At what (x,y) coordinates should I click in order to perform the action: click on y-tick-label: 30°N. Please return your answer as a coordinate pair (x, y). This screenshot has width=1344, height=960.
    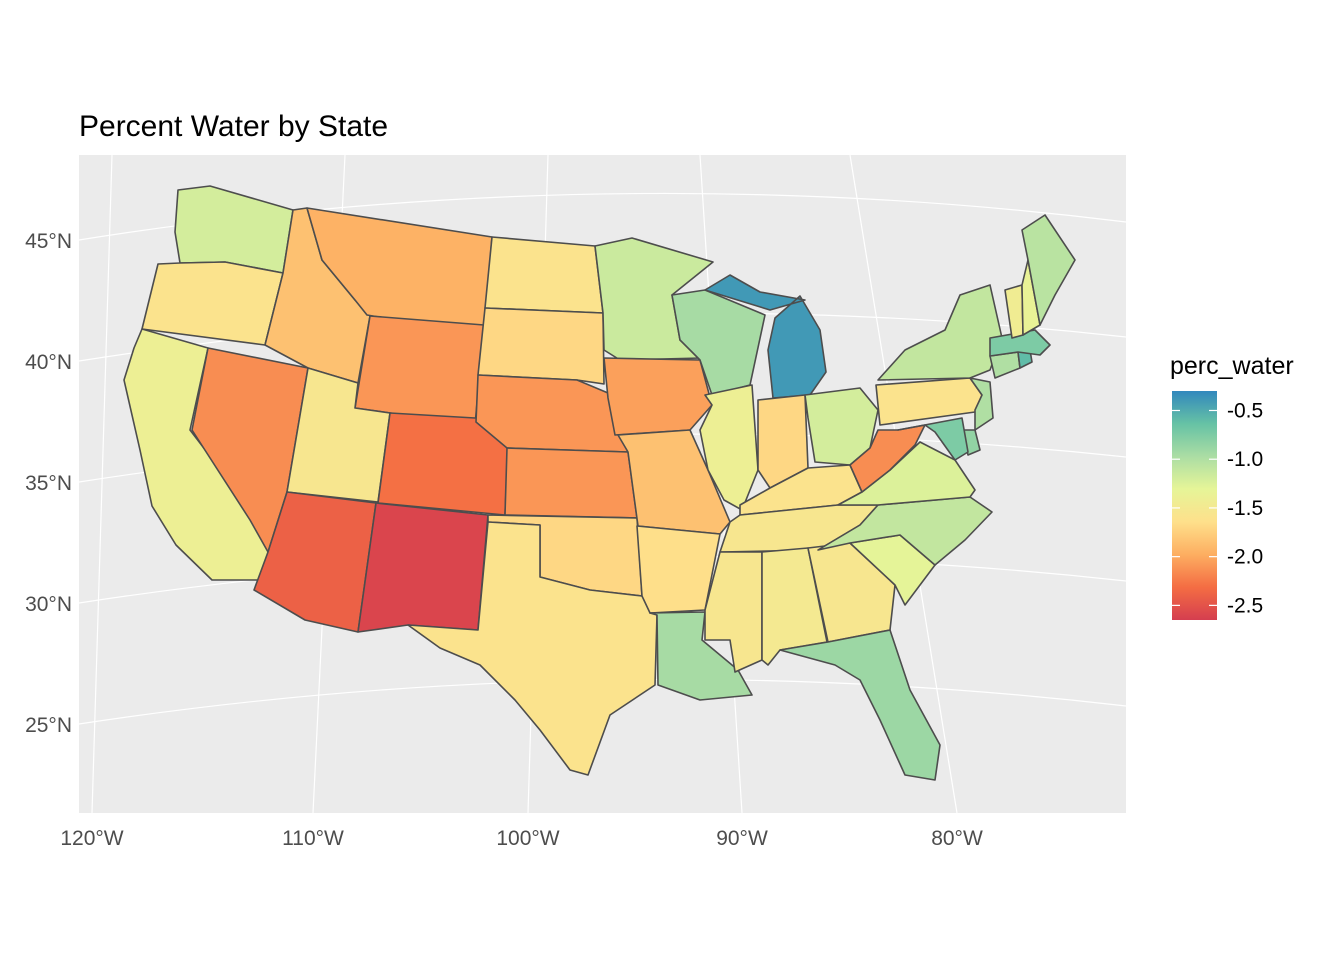
    Looking at the image, I should click on (48, 604).